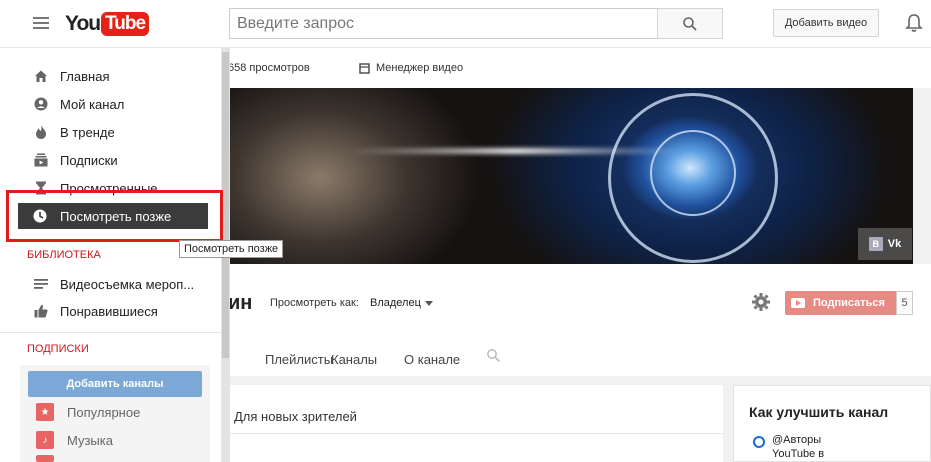 Image resolution: width=931 pixels, height=462 pixels. What do you see at coordinates (41, 284) in the screenshot?
I see `playlist-icon` at bounding box center [41, 284].